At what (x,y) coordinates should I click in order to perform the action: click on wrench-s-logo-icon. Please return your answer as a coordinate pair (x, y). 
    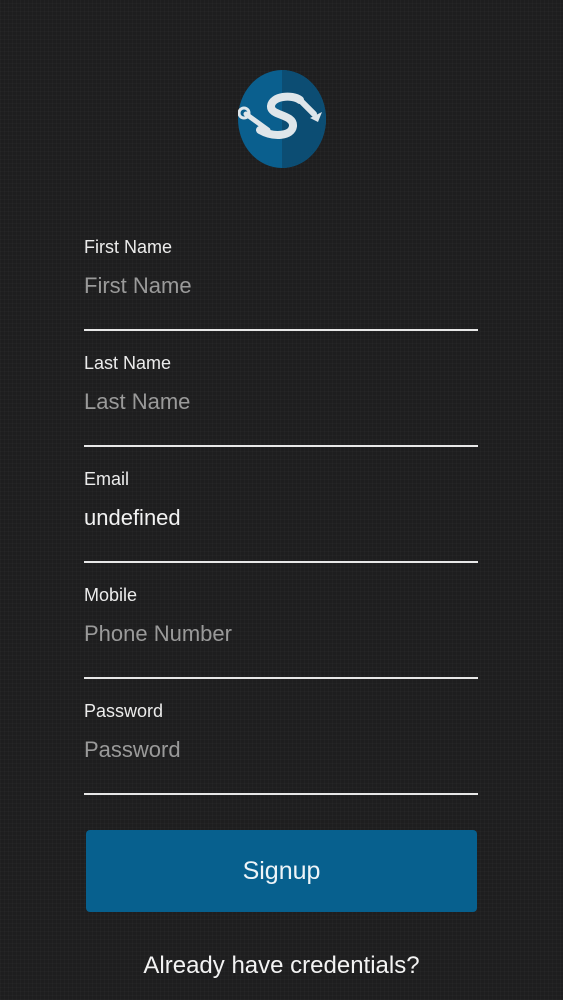
    Looking at the image, I should click on (282, 119).